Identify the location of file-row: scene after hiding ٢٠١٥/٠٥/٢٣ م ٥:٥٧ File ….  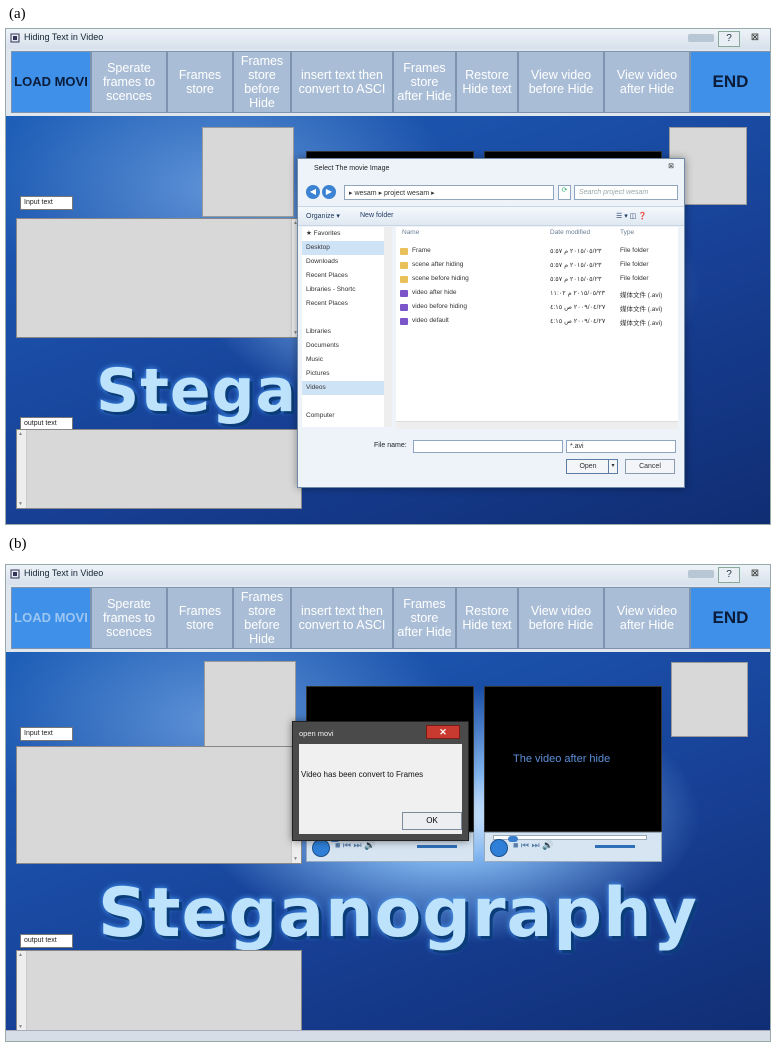
(537, 265).